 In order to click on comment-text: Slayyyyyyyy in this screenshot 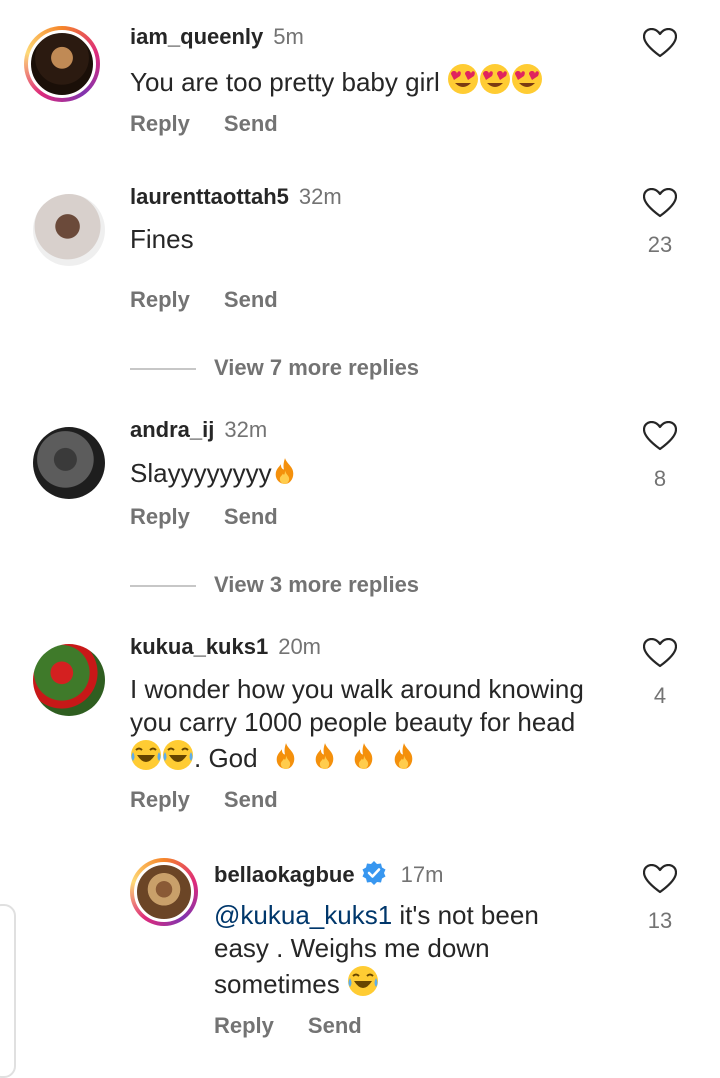, I will do `click(214, 473)`.